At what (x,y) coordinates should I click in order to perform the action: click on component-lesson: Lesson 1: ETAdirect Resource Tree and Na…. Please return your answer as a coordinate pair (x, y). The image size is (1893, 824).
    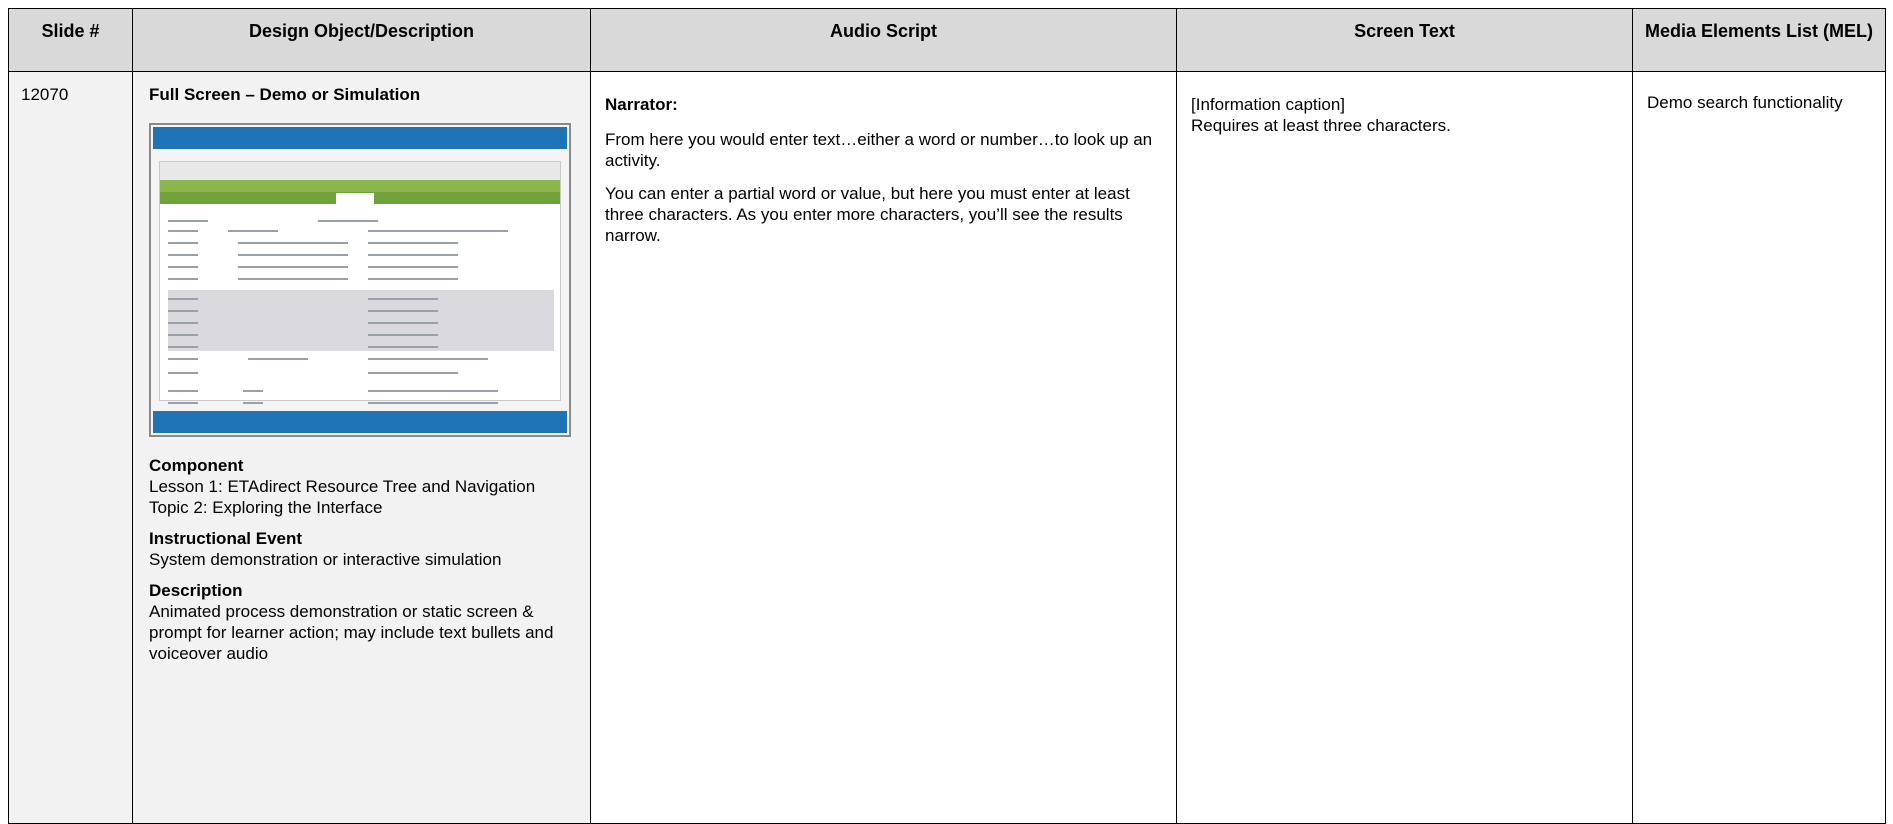
    Looking at the image, I should click on (342, 486).